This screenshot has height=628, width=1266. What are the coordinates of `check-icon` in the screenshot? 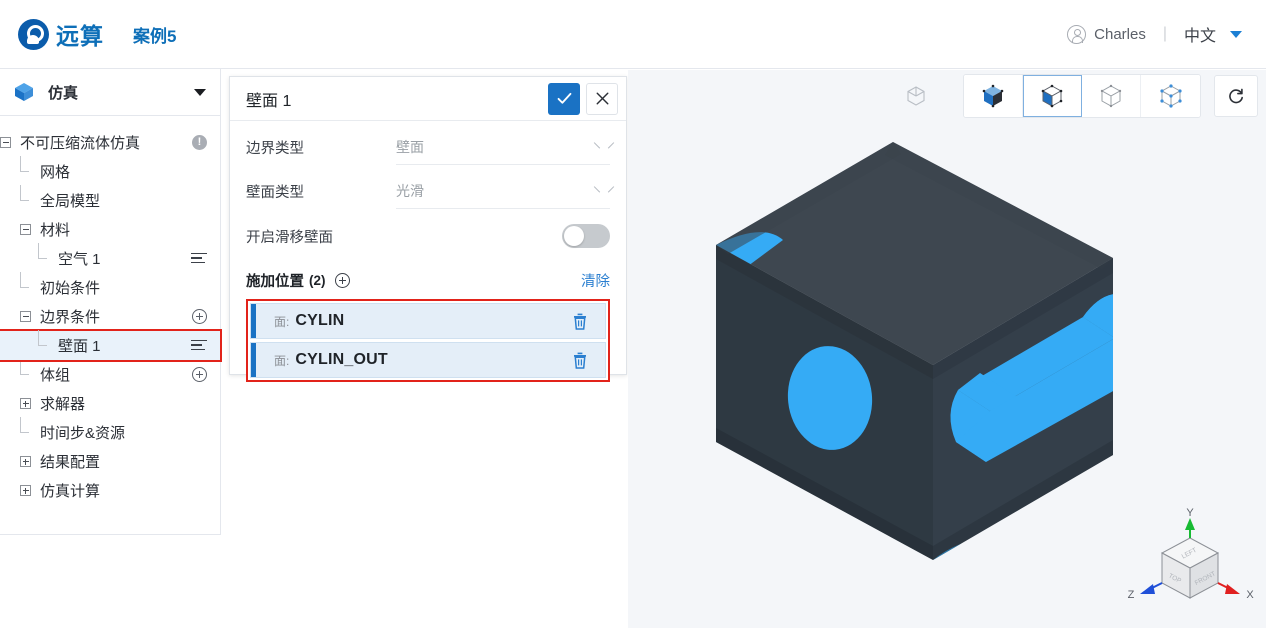 It's located at (564, 98).